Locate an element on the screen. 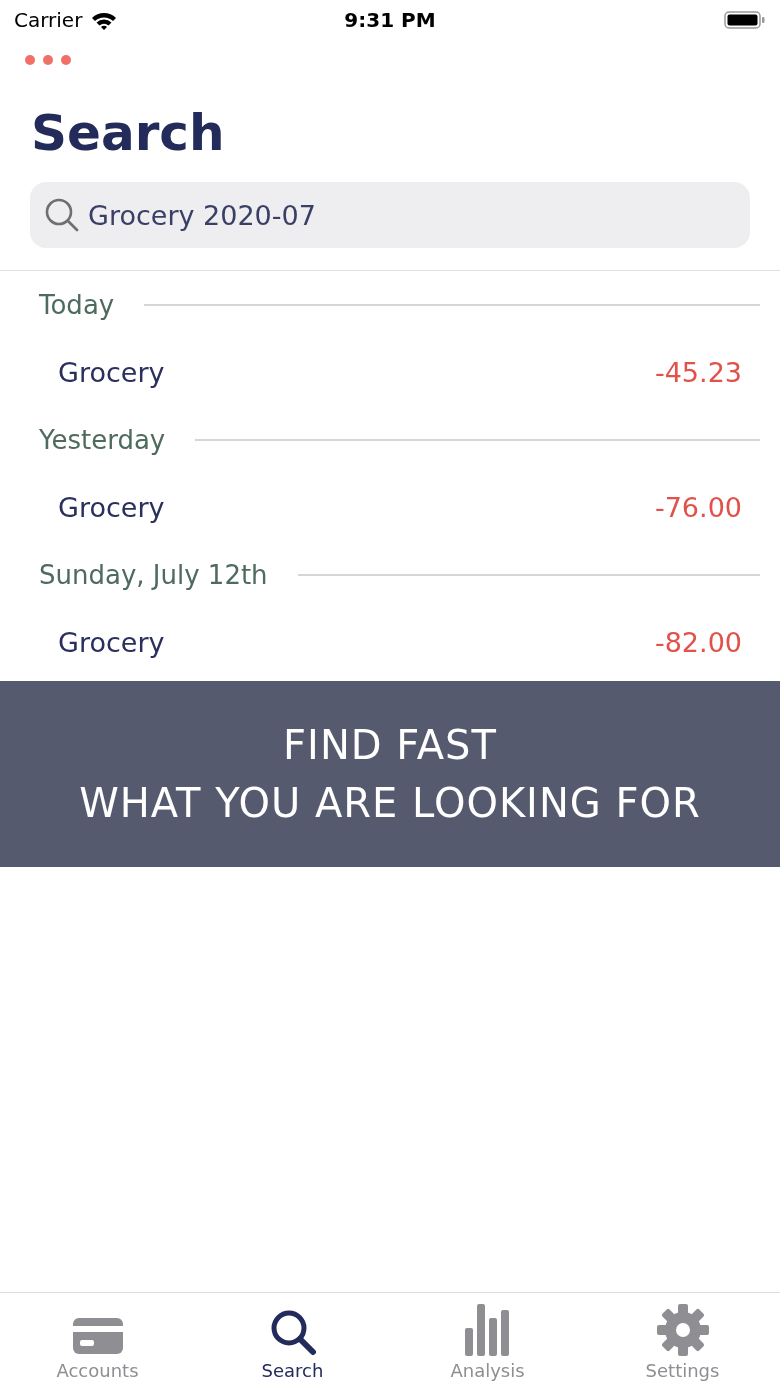 This screenshot has height=1387, width=780. page-title: Search is located at coordinates (128, 133).